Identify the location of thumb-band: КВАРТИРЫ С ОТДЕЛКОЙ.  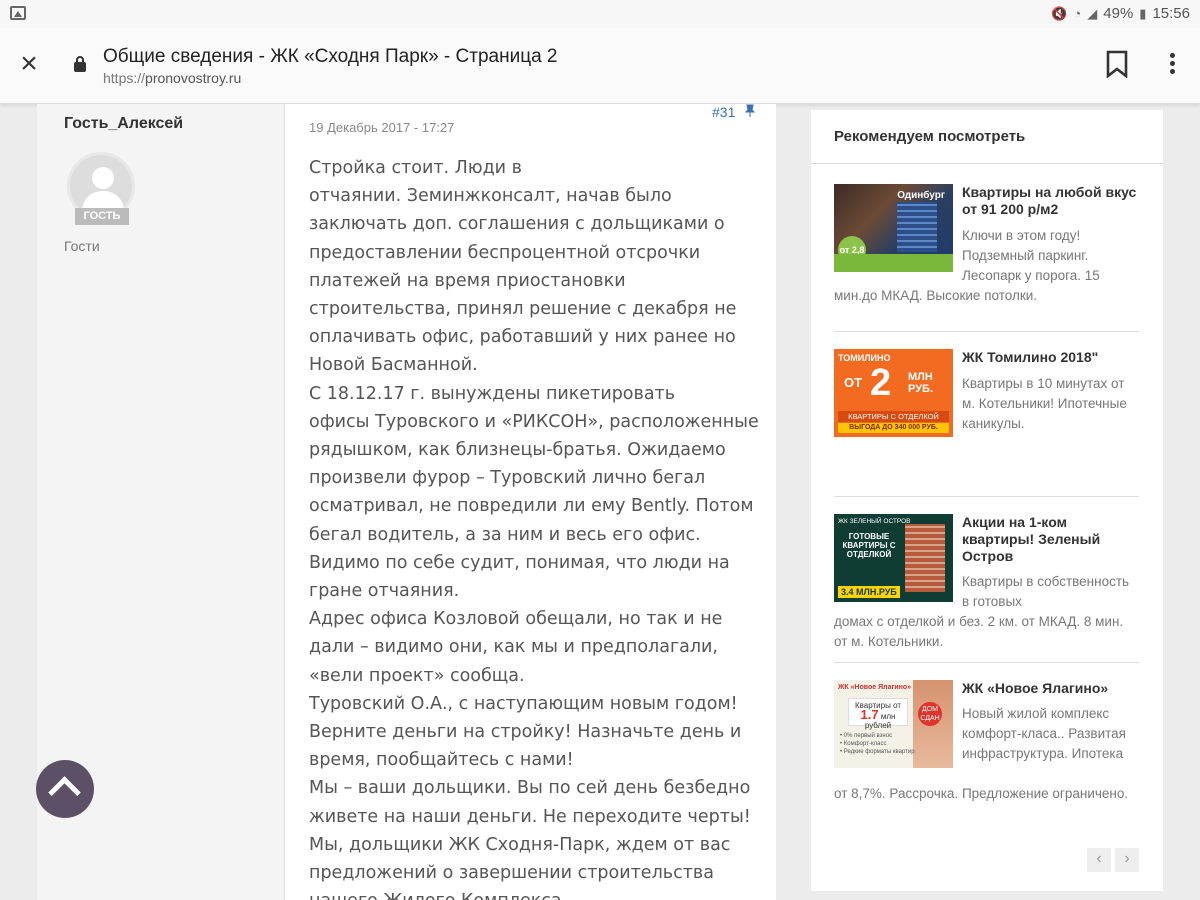
(893, 416).